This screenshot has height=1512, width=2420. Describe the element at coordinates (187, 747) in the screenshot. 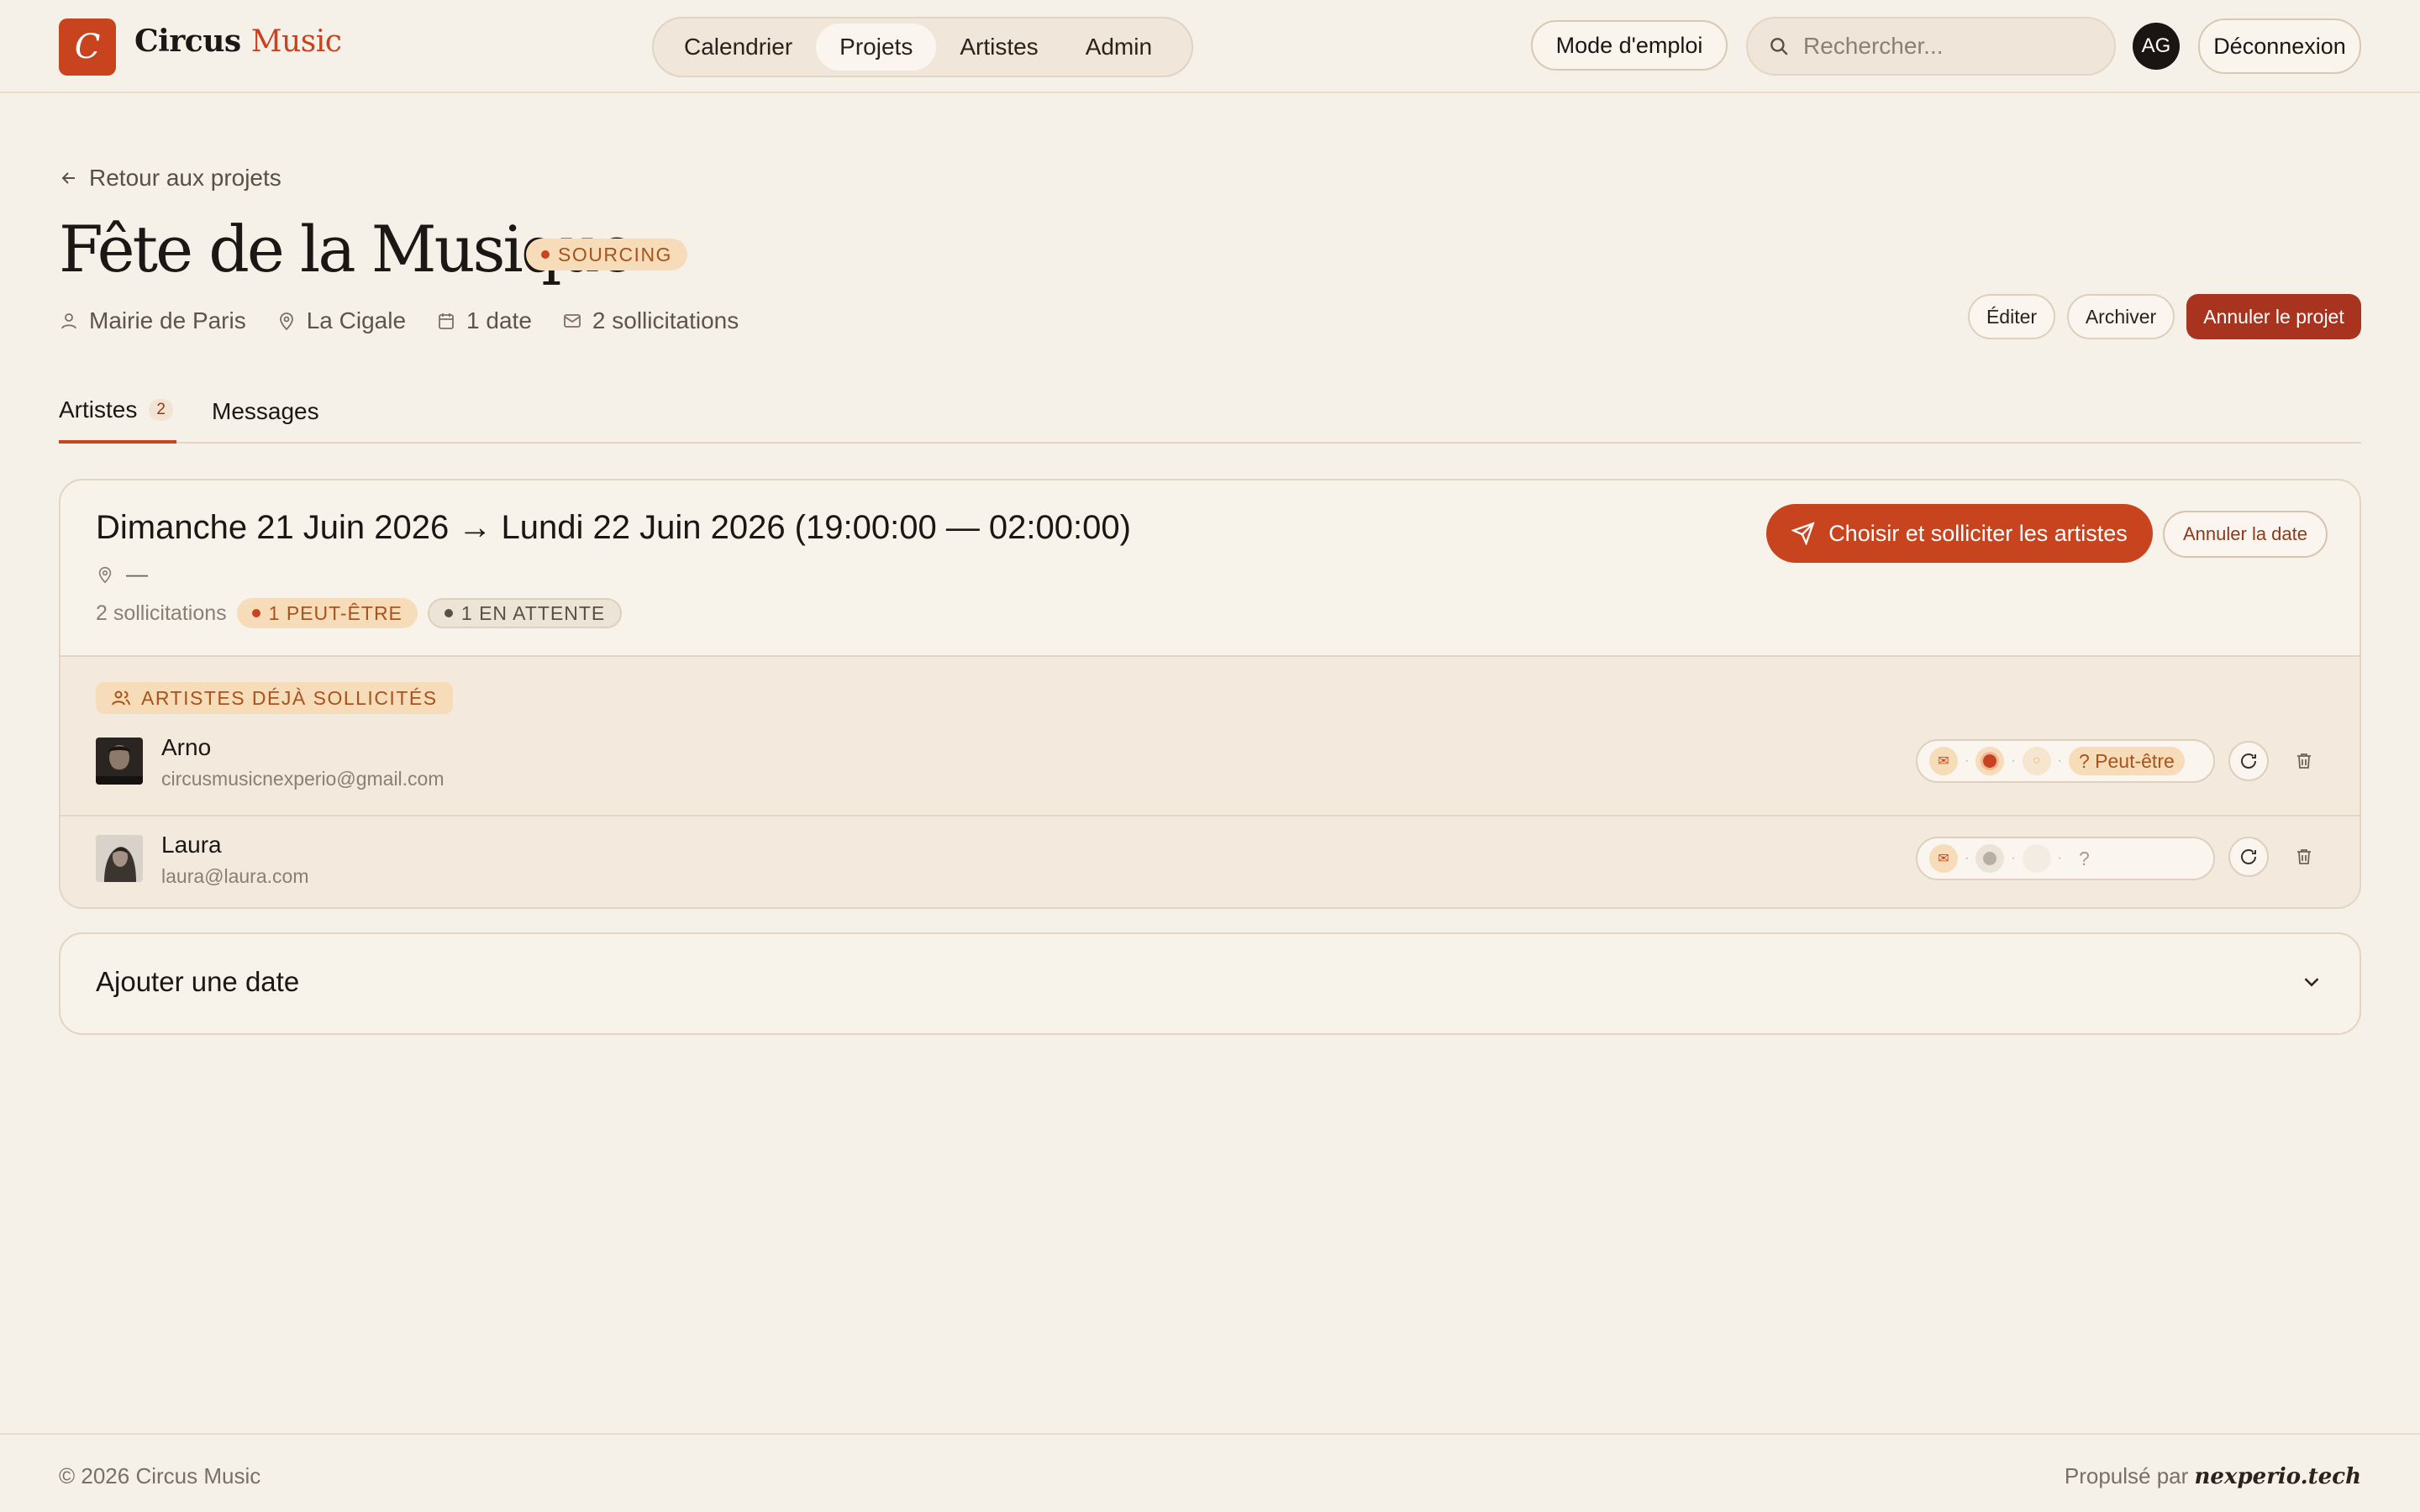

I see `artist-name: Arno` at that location.